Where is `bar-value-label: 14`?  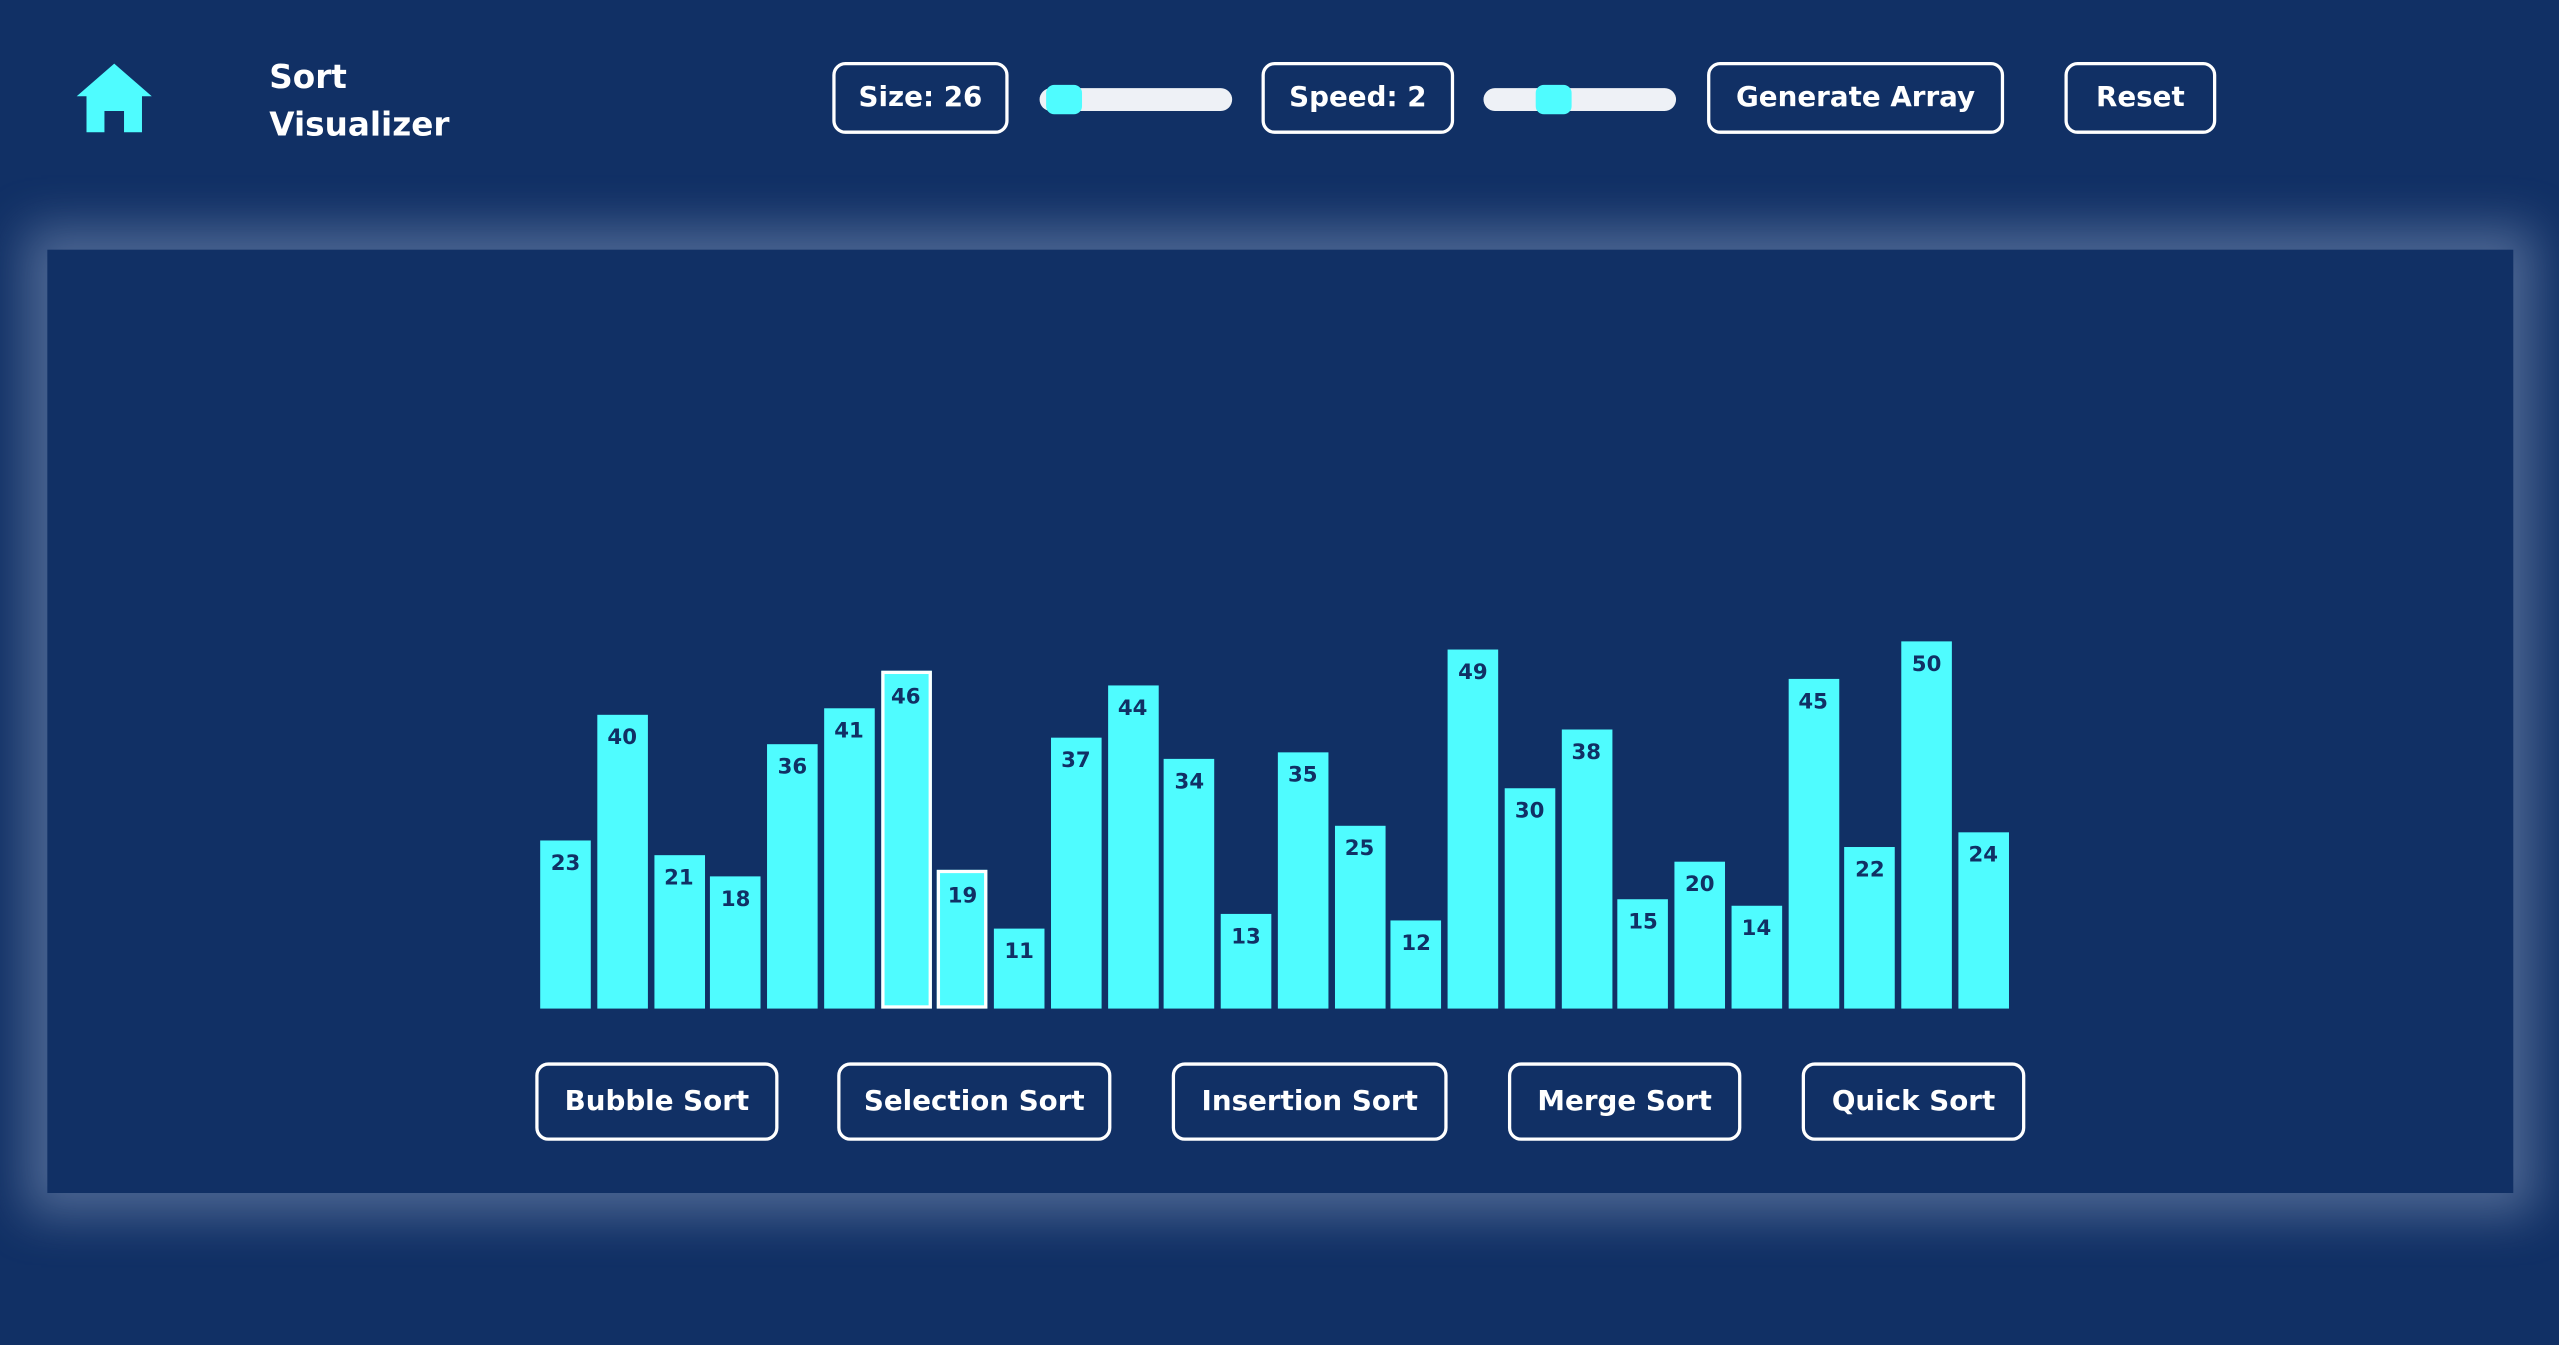 bar-value-label: 14 is located at coordinates (1756, 929).